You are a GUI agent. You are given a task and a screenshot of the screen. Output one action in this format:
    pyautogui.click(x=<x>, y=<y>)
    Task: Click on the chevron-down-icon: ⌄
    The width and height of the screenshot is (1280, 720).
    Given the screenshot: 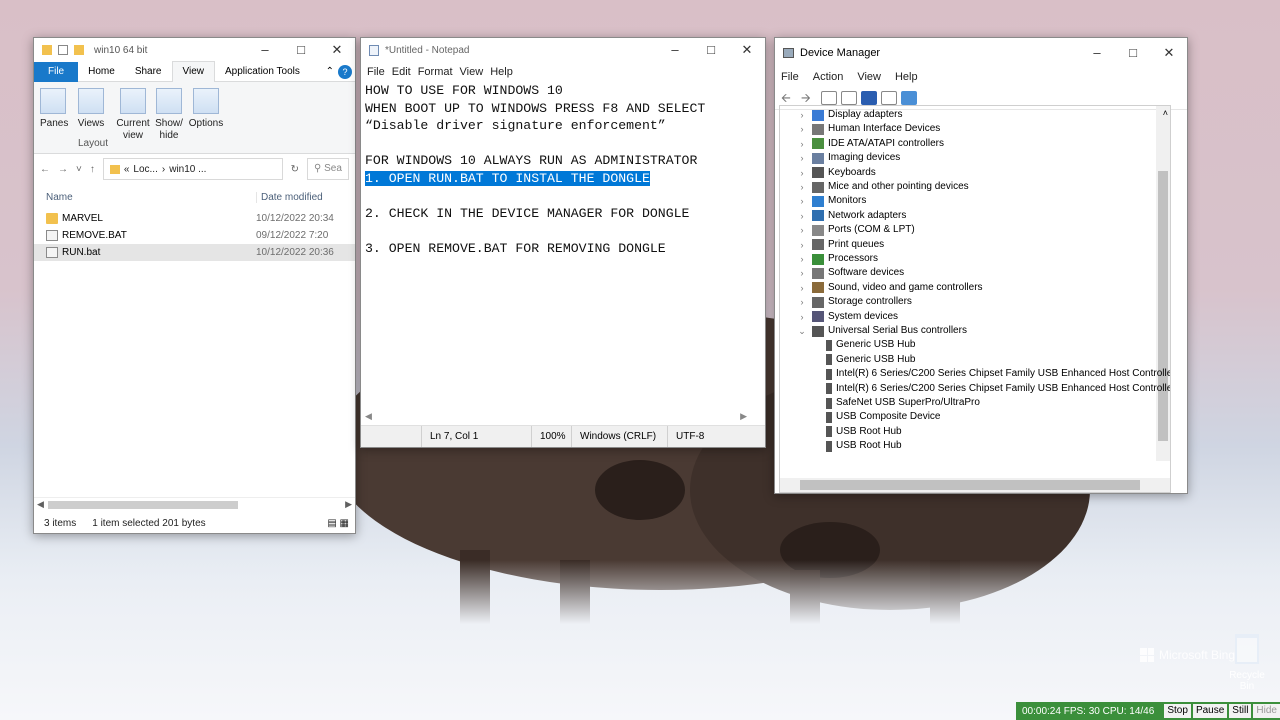 What is the action you would take?
    pyautogui.click(x=802, y=331)
    